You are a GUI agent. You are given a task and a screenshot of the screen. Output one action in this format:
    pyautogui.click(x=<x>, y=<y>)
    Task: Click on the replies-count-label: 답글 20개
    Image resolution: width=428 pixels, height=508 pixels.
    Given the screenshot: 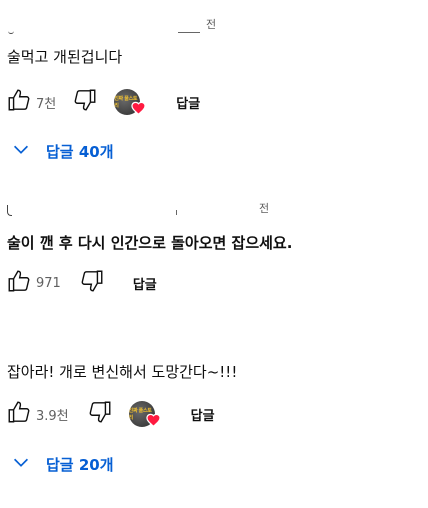 What is the action you would take?
    pyautogui.click(x=80, y=464)
    